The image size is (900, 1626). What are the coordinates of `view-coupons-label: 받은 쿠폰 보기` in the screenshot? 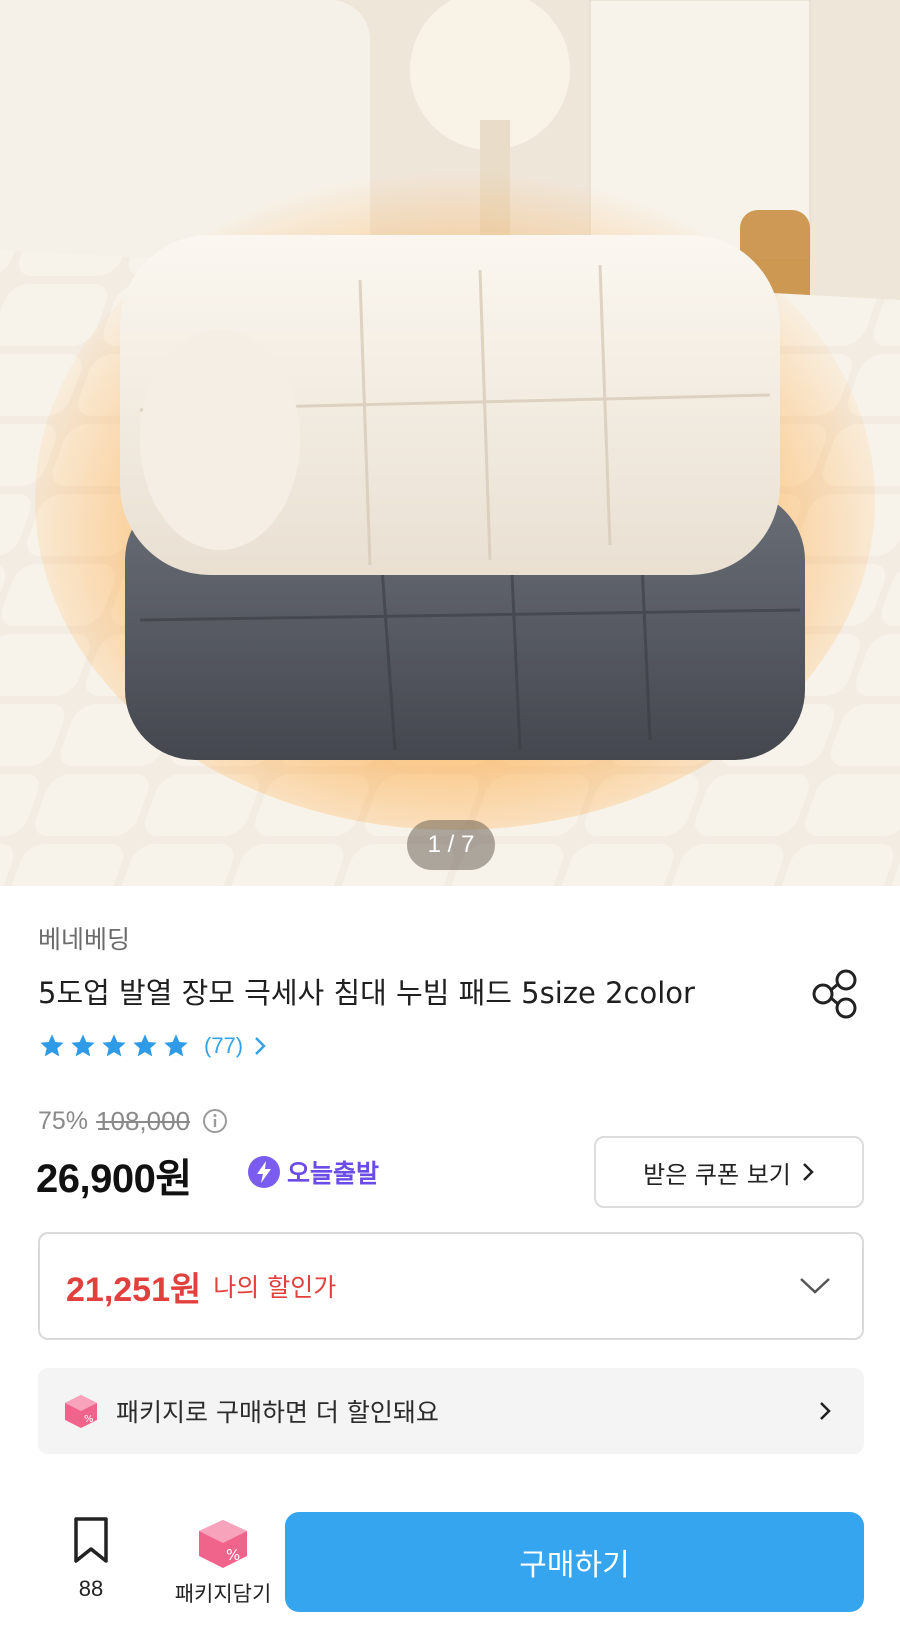 It's located at (717, 1174).